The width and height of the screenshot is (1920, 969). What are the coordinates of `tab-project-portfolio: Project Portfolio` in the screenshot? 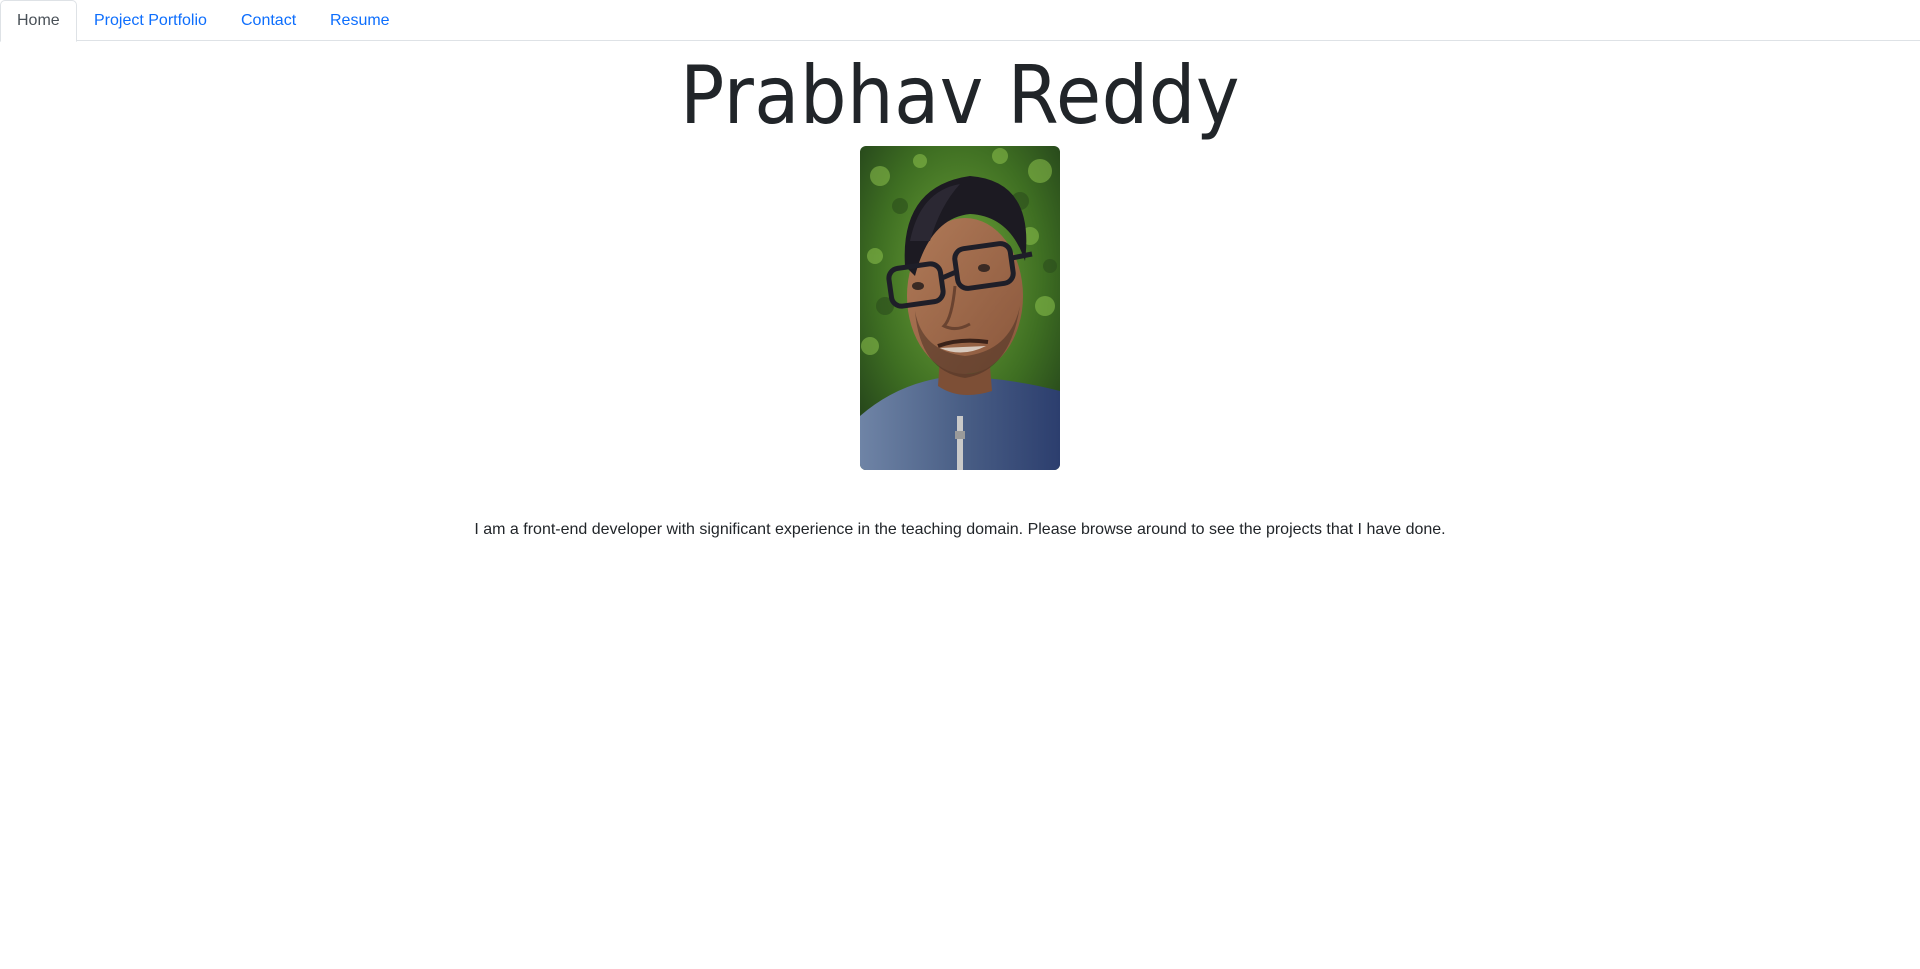 It's located at (150, 20).